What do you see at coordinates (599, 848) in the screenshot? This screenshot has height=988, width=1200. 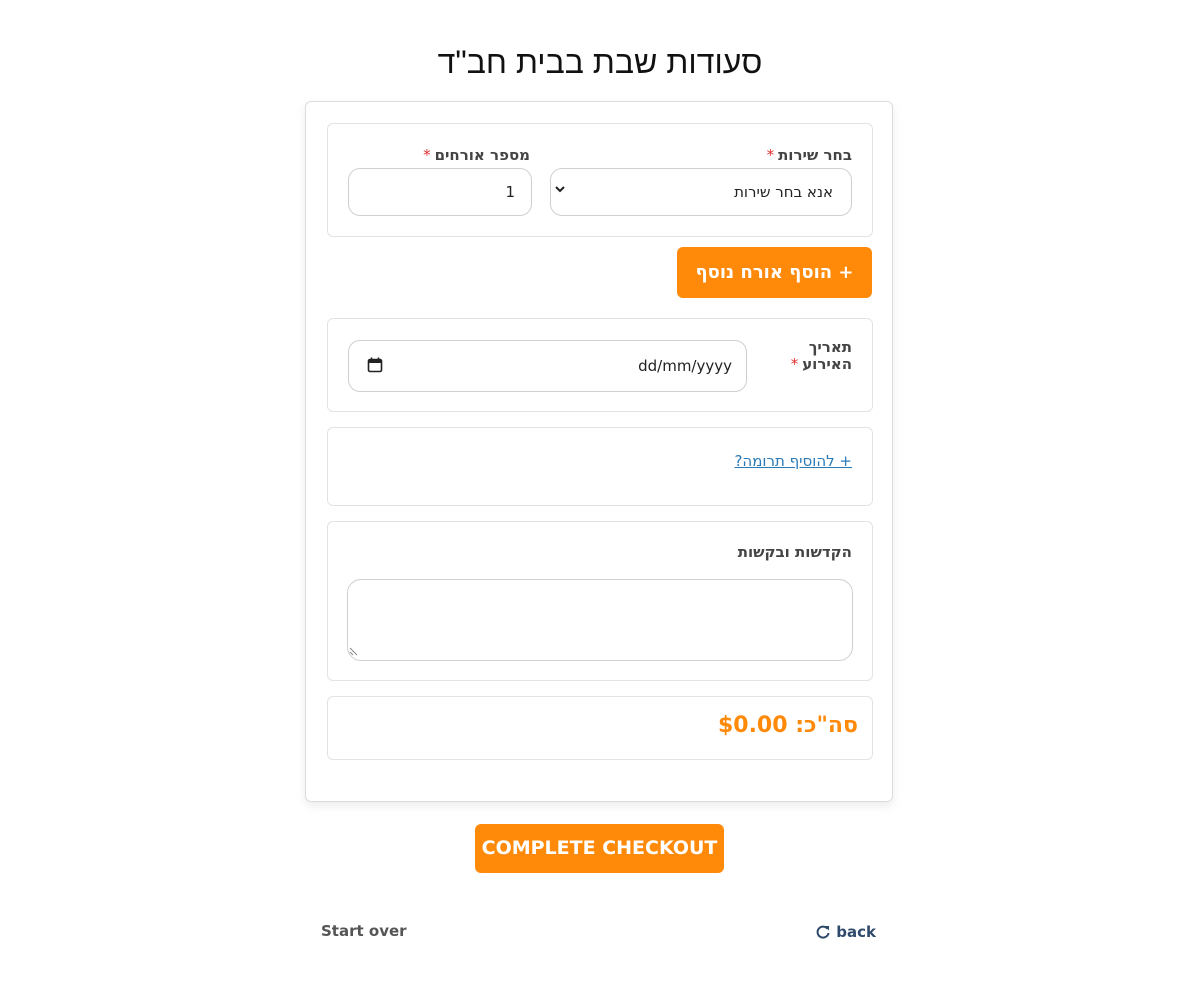 I see `complete-checkout-button: COMPLETE CHECKOUT` at bounding box center [599, 848].